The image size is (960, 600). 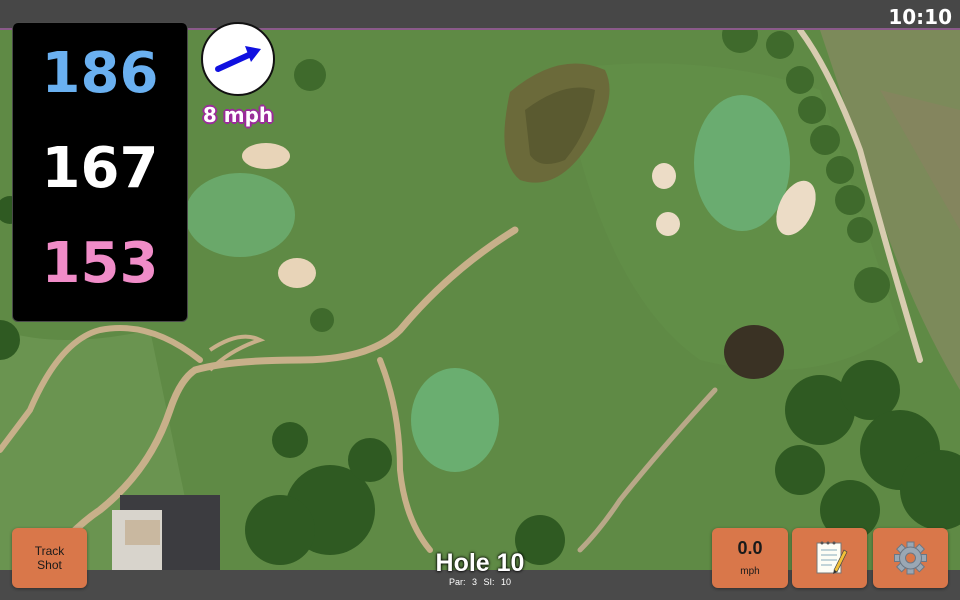 I want to click on clock: 10:10, so click(x=920, y=17).